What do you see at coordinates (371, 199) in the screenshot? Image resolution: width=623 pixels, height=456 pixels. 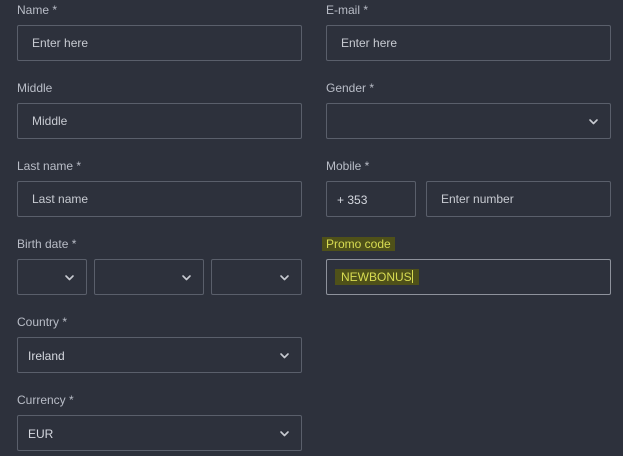 I see `country-code-field: + 353` at bounding box center [371, 199].